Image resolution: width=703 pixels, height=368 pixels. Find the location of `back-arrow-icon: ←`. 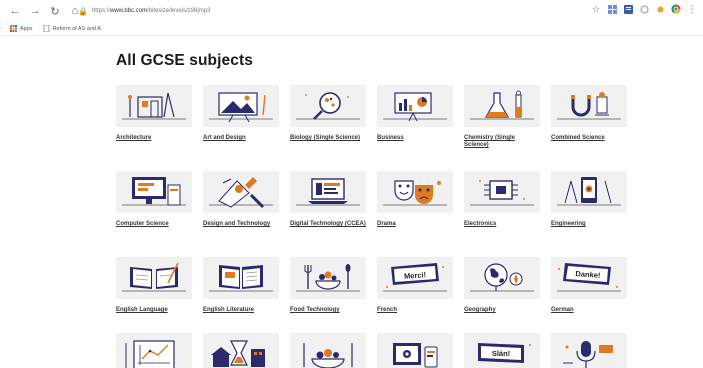

back-arrow-icon: ← is located at coordinates (15, 11).